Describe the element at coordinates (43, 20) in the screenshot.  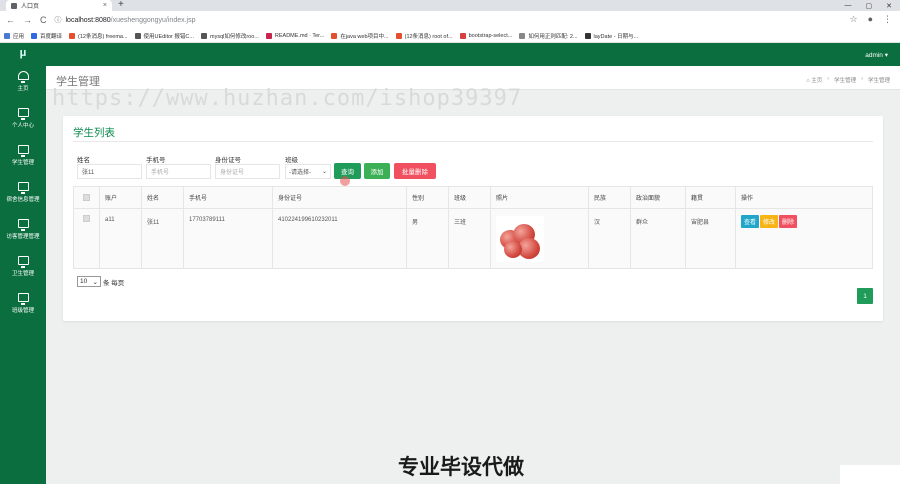
I see `reload-icon: C` at that location.